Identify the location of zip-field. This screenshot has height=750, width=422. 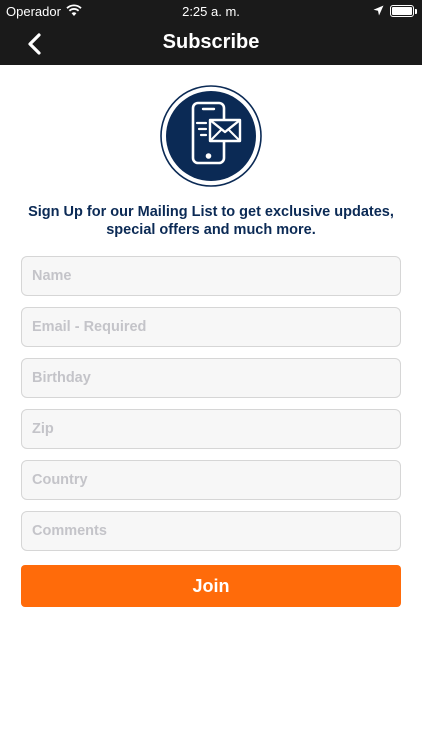
(211, 429).